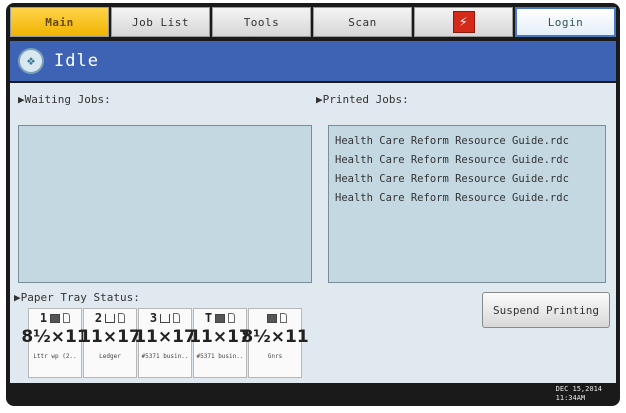  Describe the element at coordinates (261, 22) in the screenshot. I see `tab-tools: Tools` at that location.